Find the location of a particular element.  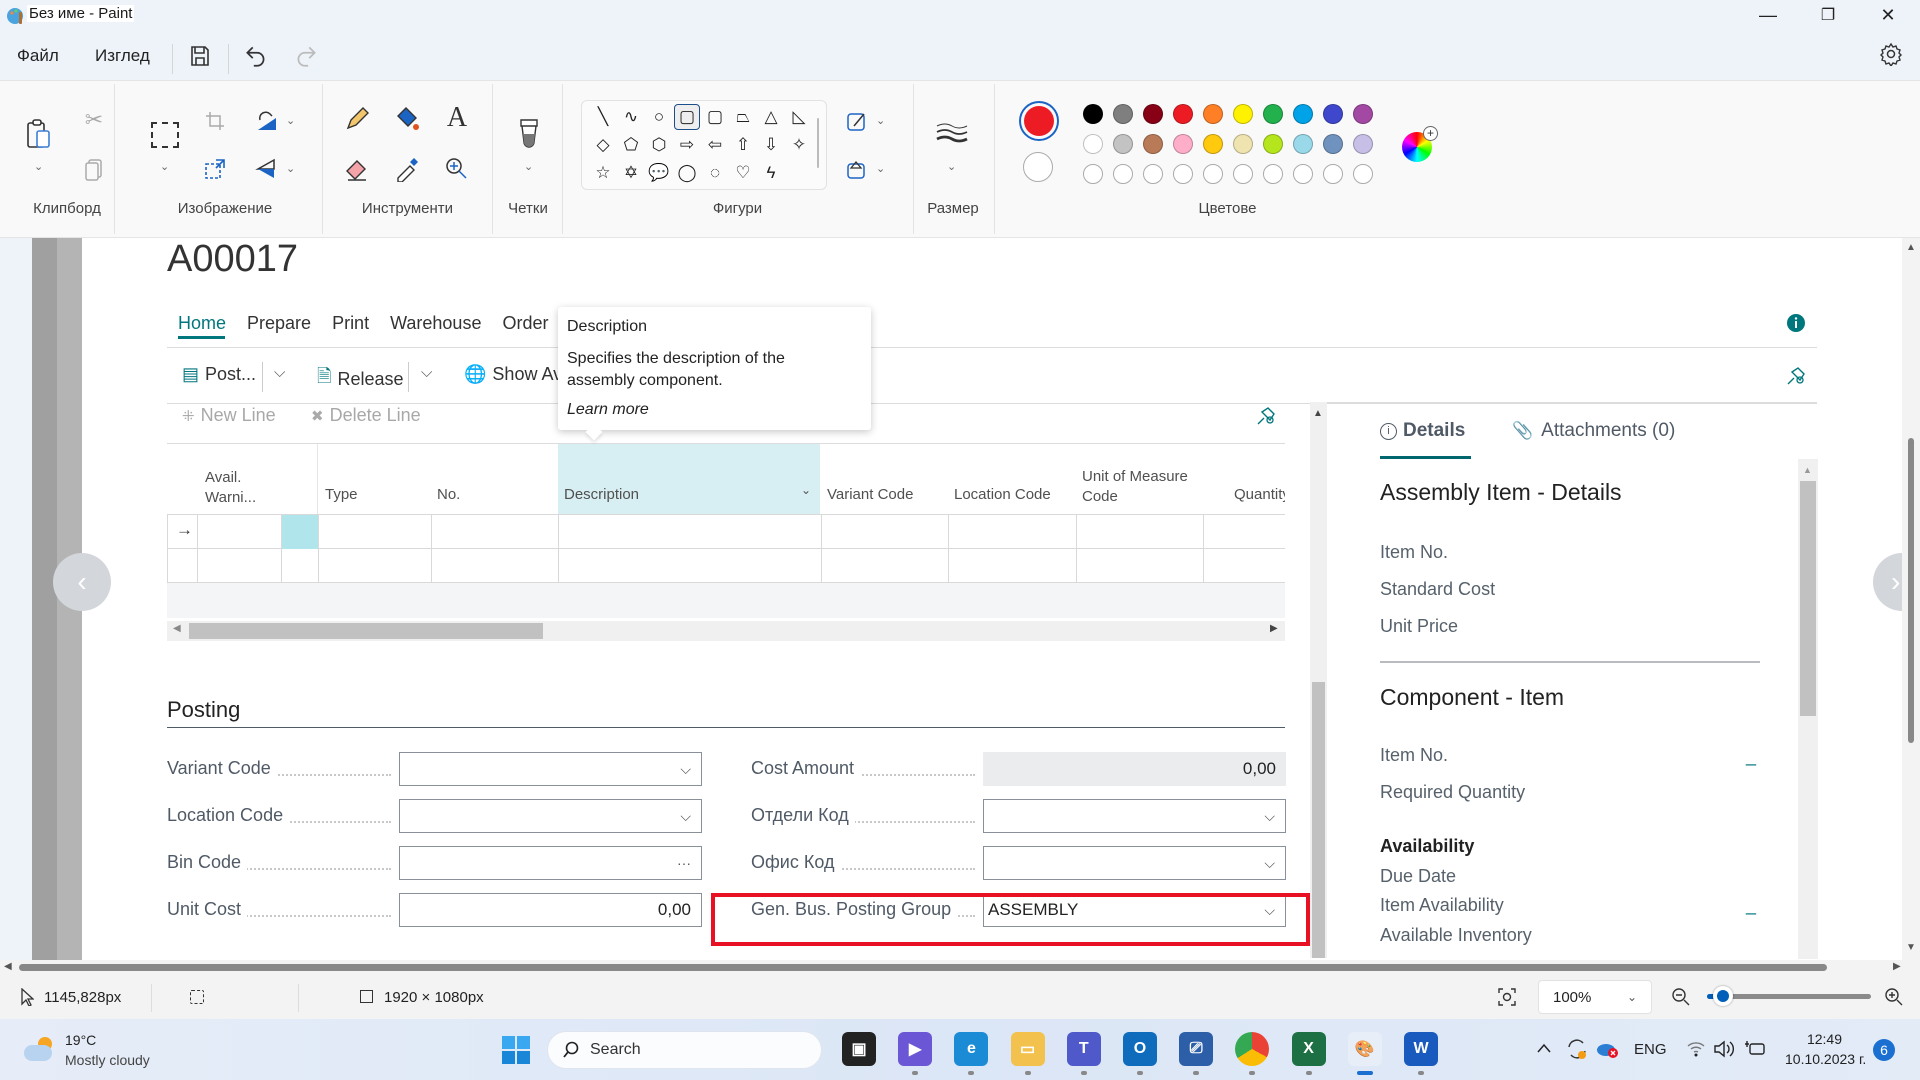

menu-view: Изглед is located at coordinates (122, 56).